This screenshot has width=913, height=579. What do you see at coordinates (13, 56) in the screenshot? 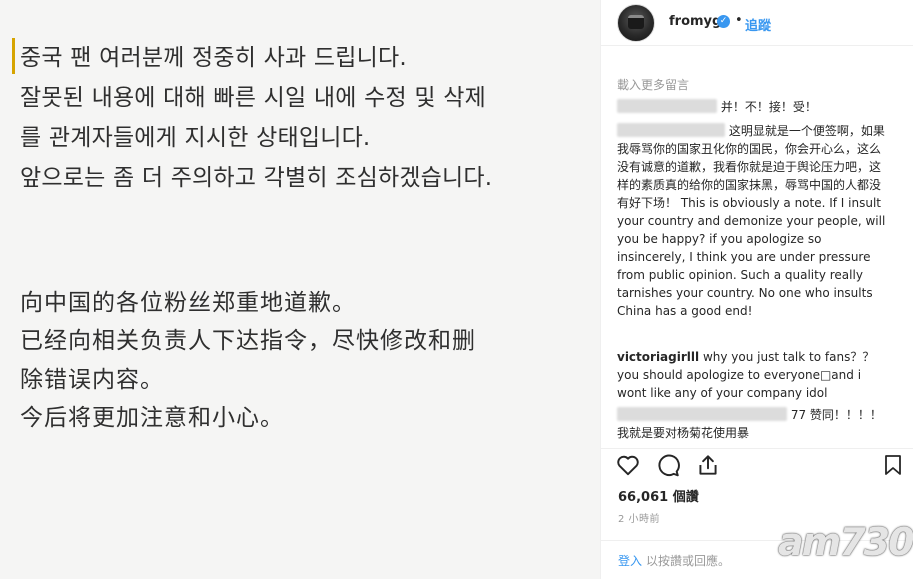
I see `text-cursor-bar` at bounding box center [13, 56].